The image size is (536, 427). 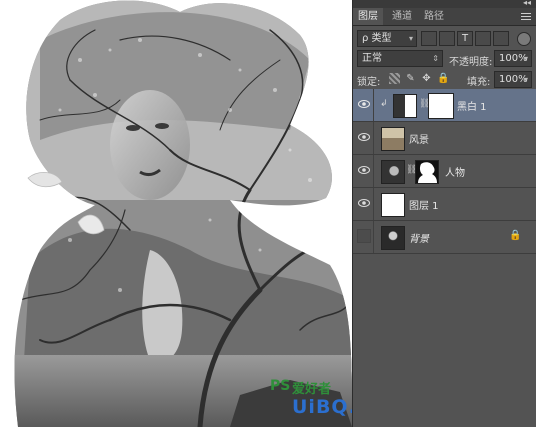 What do you see at coordinates (441, 106) in the screenshot?
I see `layer-mask-thumbnail` at bounding box center [441, 106].